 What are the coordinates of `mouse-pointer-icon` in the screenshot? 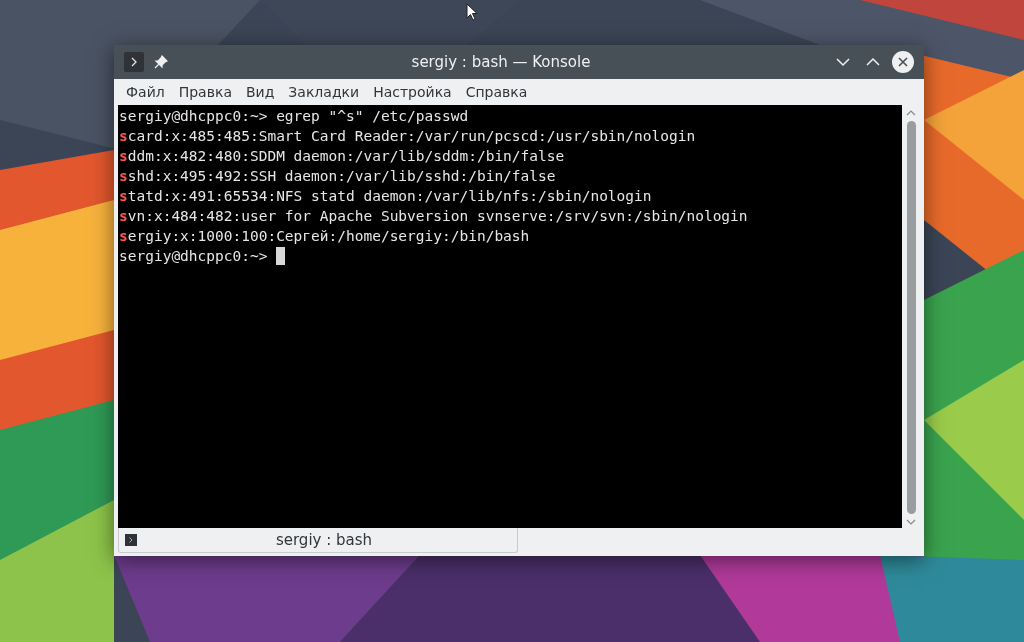 It's located at (472, 12).